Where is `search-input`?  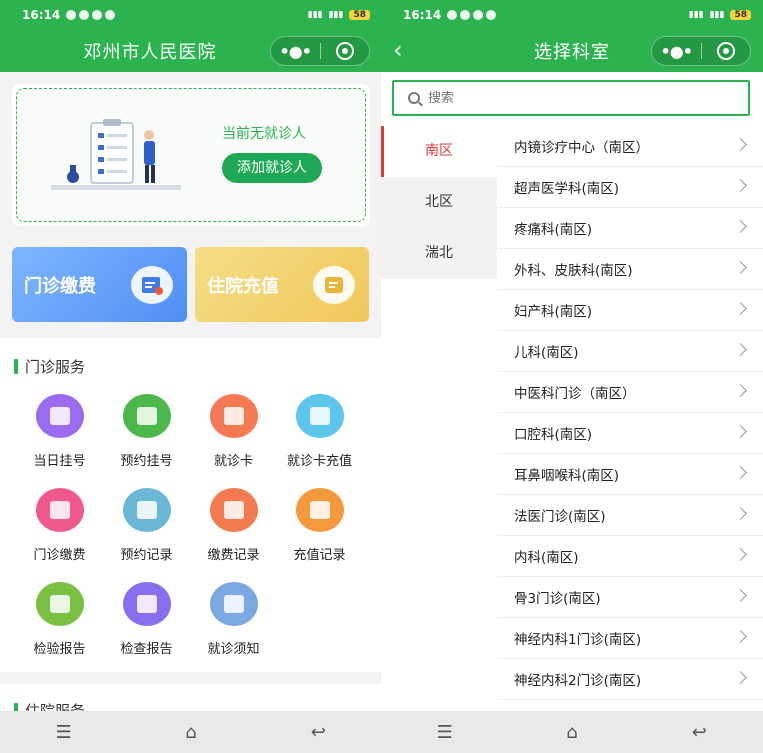
search-input is located at coordinates (568, 98).